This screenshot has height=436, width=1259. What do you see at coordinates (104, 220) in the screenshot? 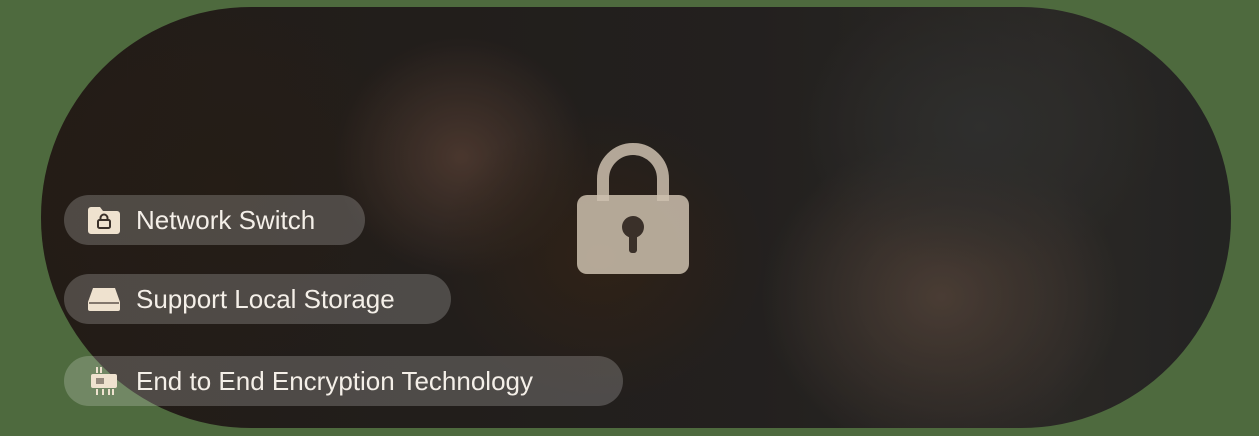
I see `folder-lock-icon` at bounding box center [104, 220].